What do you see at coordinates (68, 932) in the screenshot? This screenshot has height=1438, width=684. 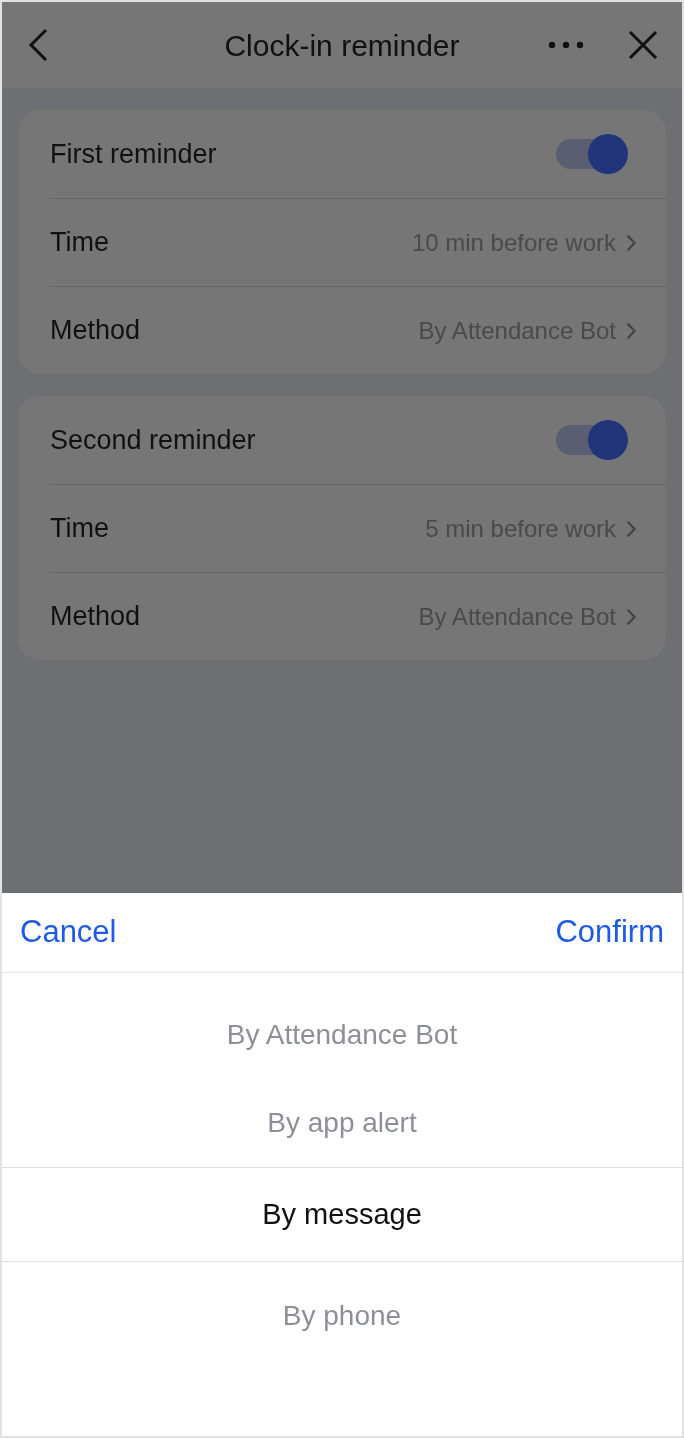 I see `cancel-button: Cancel` at bounding box center [68, 932].